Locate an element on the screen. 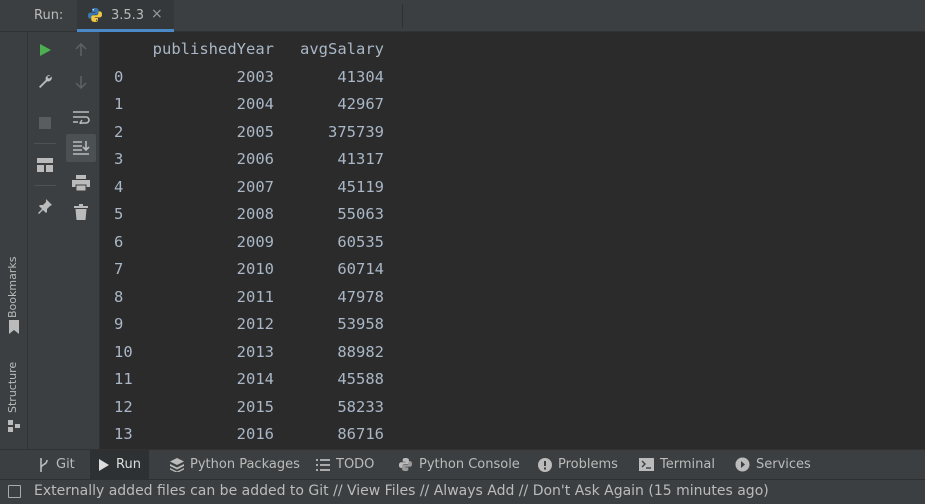  tab-python-packages: Python Packages is located at coordinates (235, 464).